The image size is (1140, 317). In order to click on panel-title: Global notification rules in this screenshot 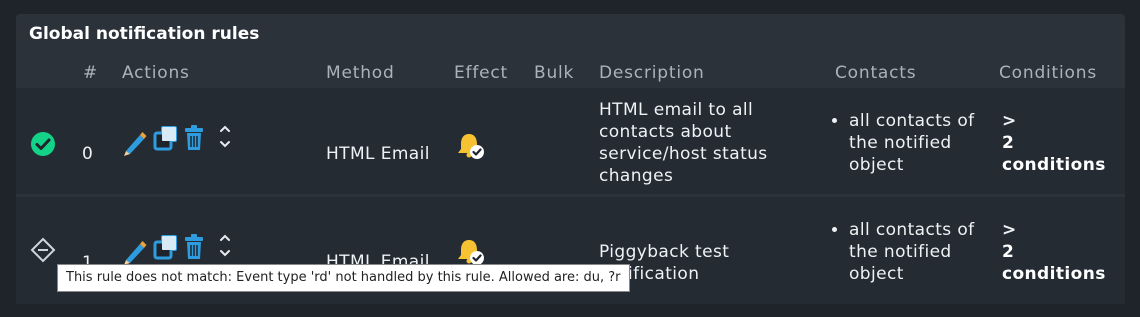, I will do `click(144, 34)`.